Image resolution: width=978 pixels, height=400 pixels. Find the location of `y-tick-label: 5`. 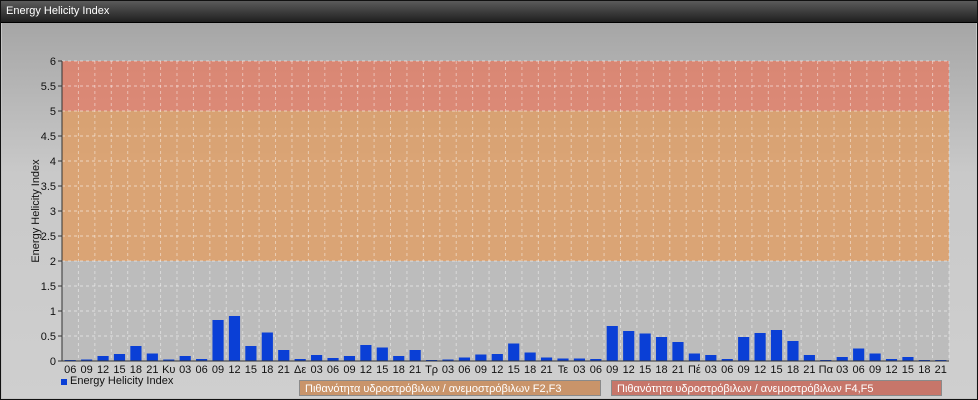

y-tick-label: 5 is located at coordinates (53, 112).